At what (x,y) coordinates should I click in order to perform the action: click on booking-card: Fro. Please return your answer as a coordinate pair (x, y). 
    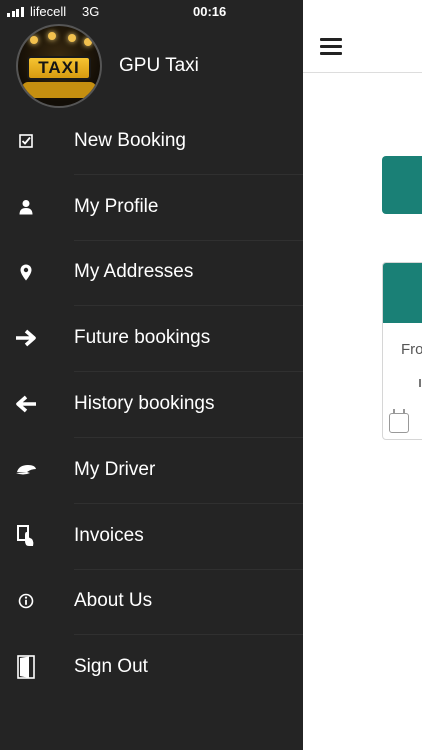
    Looking at the image, I should click on (402, 351).